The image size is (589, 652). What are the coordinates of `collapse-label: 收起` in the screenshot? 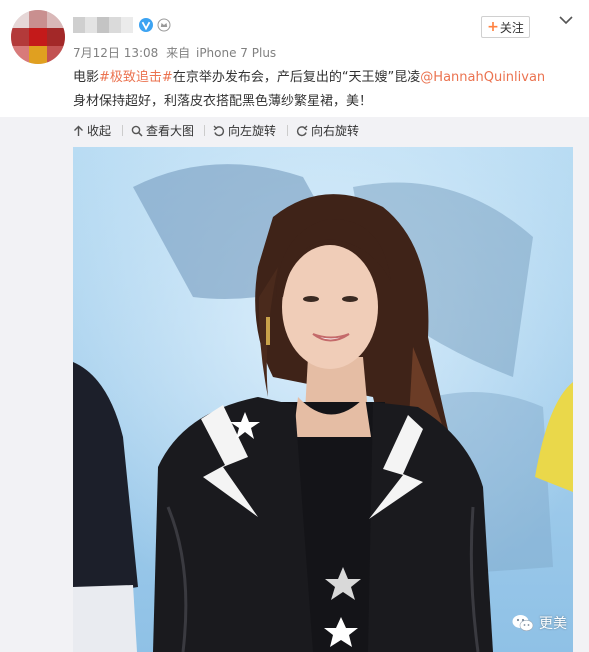 It's located at (99, 131).